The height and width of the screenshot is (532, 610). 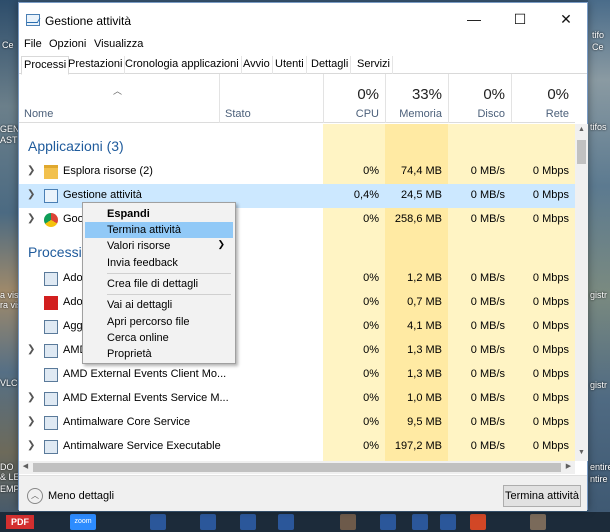 What do you see at coordinates (118, 44) in the screenshot?
I see `menu-view: Visualizza` at bounding box center [118, 44].